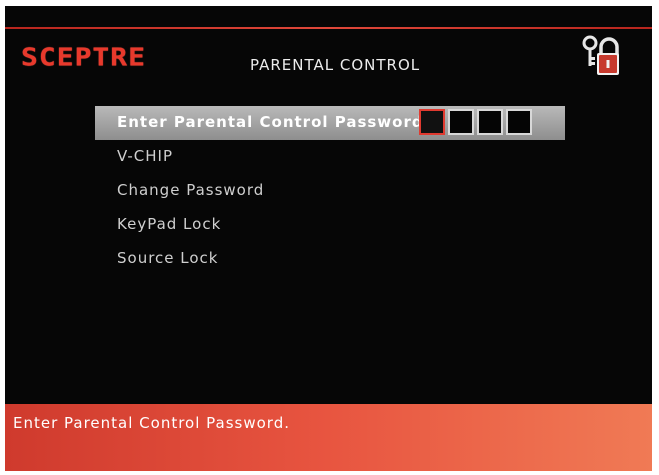  Describe the element at coordinates (330, 225) in the screenshot. I see `menu-item-keypad-lock: KeyPad Lock` at that location.